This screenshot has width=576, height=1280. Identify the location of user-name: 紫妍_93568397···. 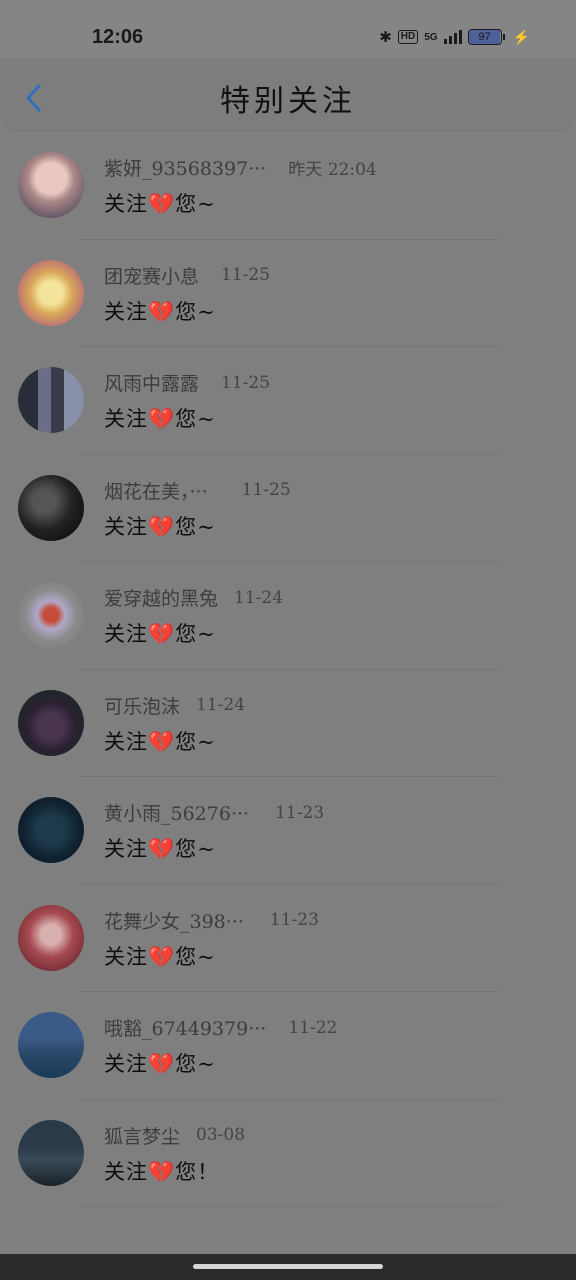
(185, 169).